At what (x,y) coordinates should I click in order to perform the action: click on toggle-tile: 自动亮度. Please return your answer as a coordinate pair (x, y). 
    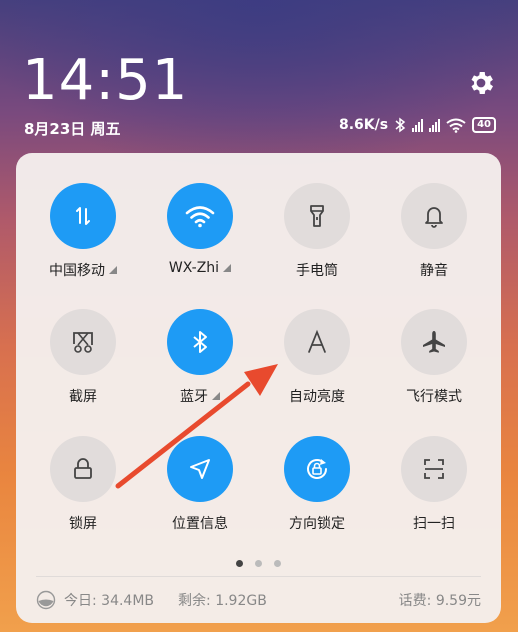
    Looking at the image, I should click on (317, 357).